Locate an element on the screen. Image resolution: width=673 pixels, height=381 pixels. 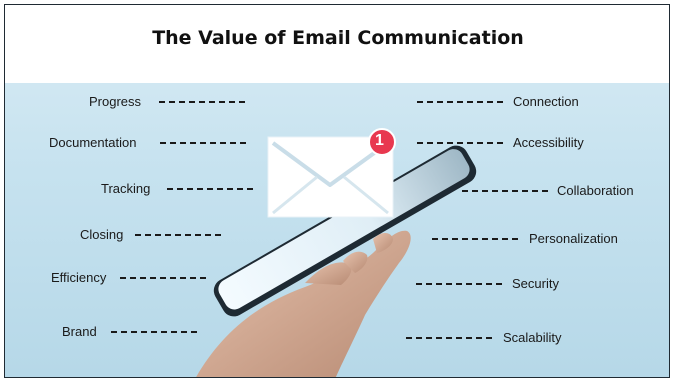
right-item-security: Security is located at coordinates (535, 283).